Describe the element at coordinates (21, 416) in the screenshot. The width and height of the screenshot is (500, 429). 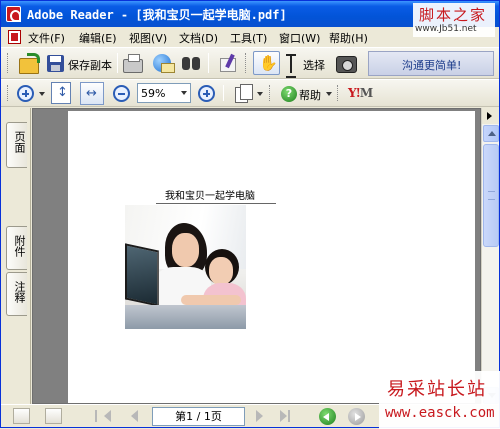
I see `single-page-view-icon` at that location.